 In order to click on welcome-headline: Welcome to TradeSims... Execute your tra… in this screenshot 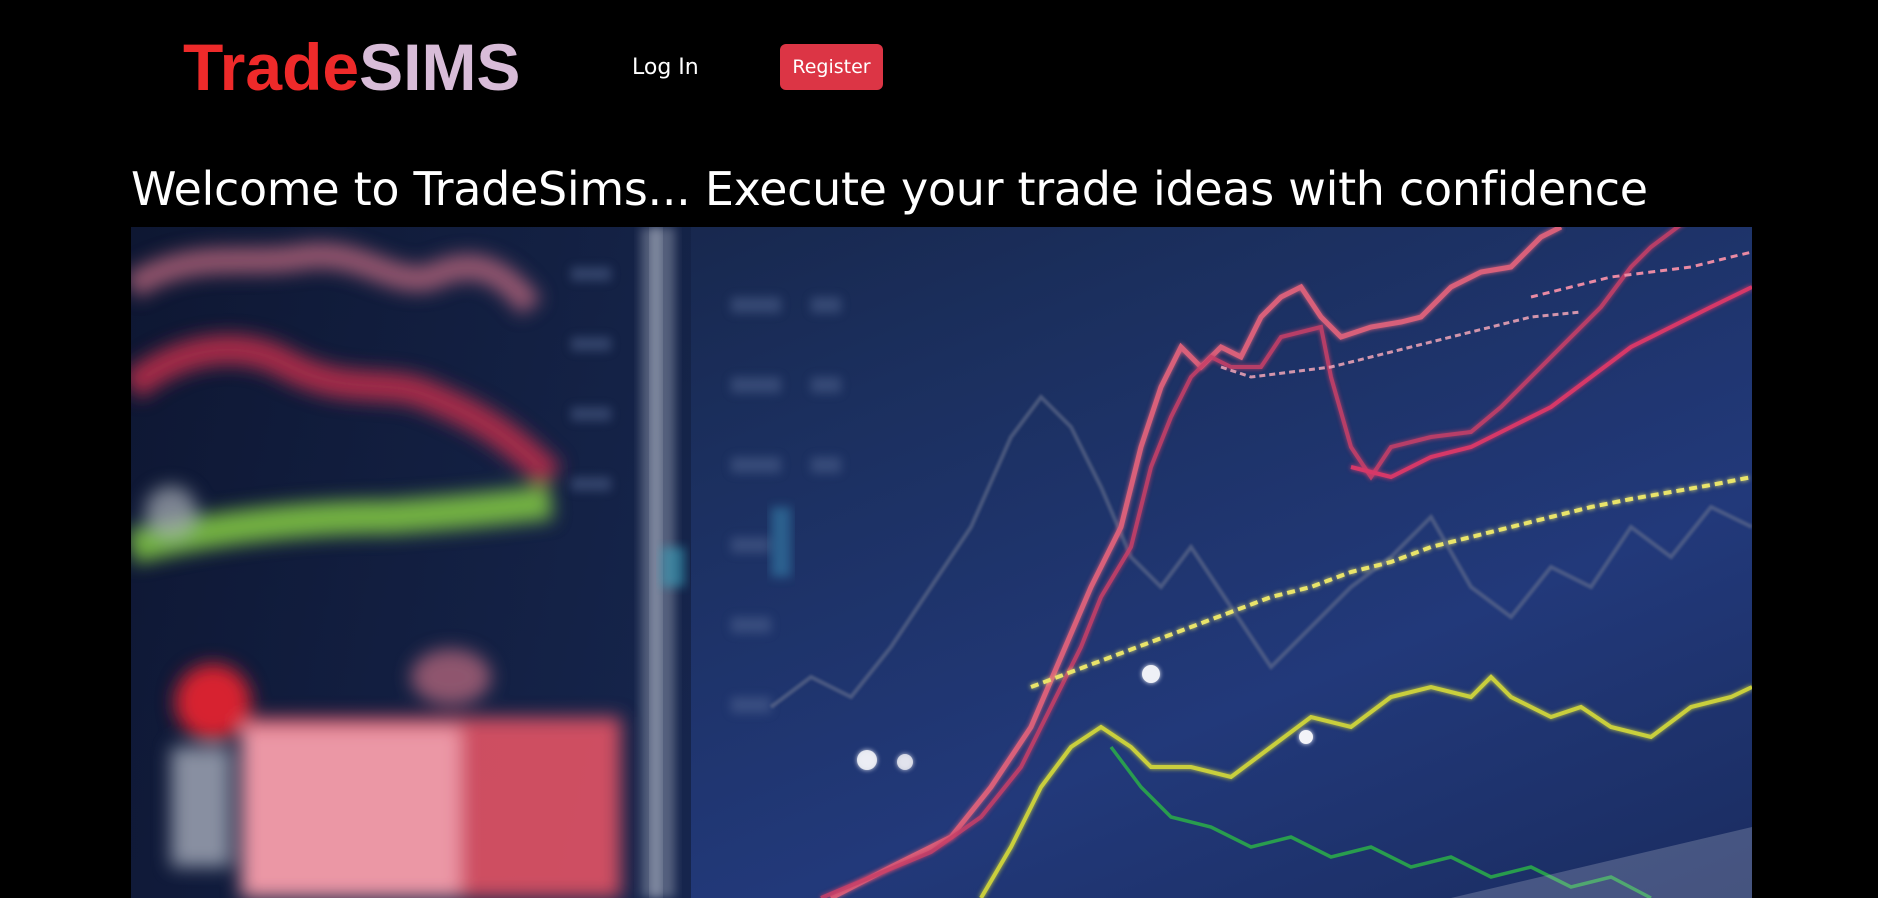, I will do `click(889, 189)`.